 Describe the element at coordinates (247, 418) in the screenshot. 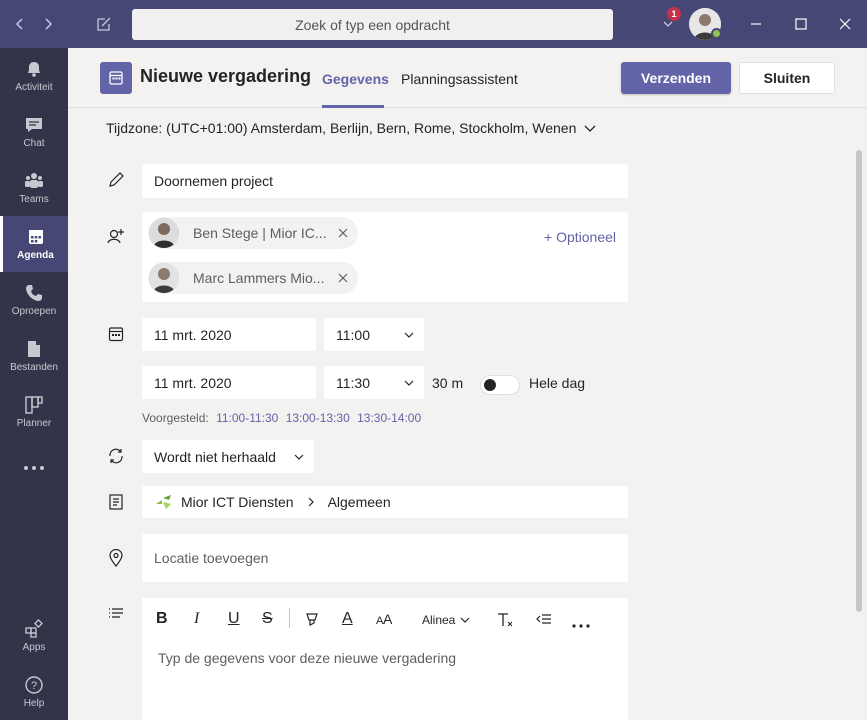

I see `suggested-slot: 11:00-11:30` at that location.